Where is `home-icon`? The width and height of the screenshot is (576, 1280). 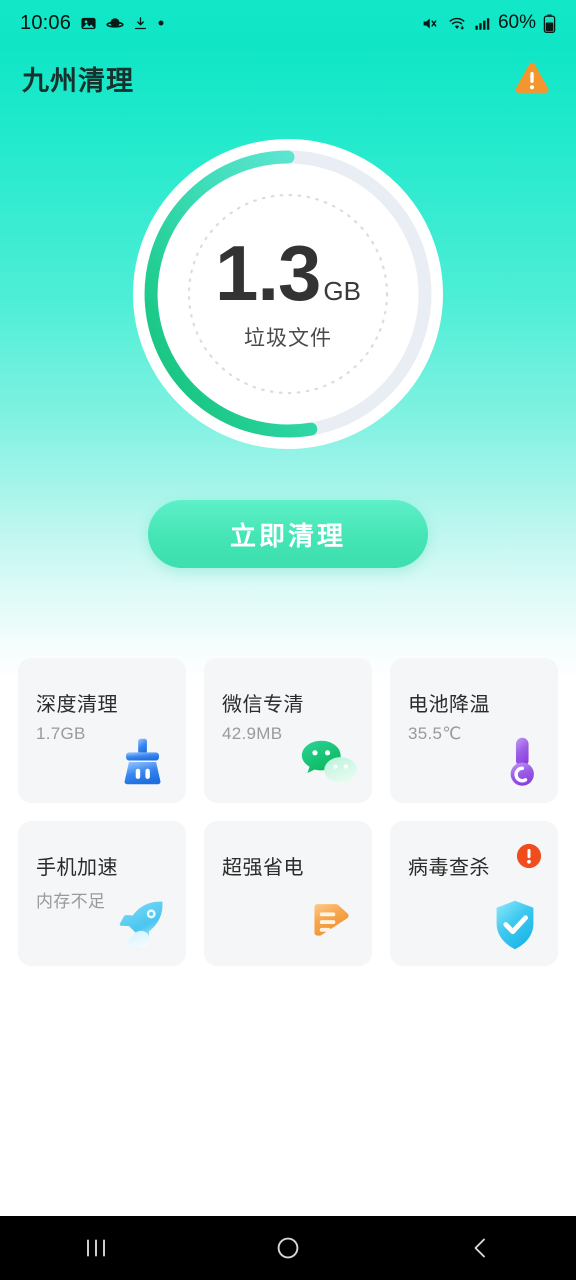
home-icon is located at coordinates (288, 1248).